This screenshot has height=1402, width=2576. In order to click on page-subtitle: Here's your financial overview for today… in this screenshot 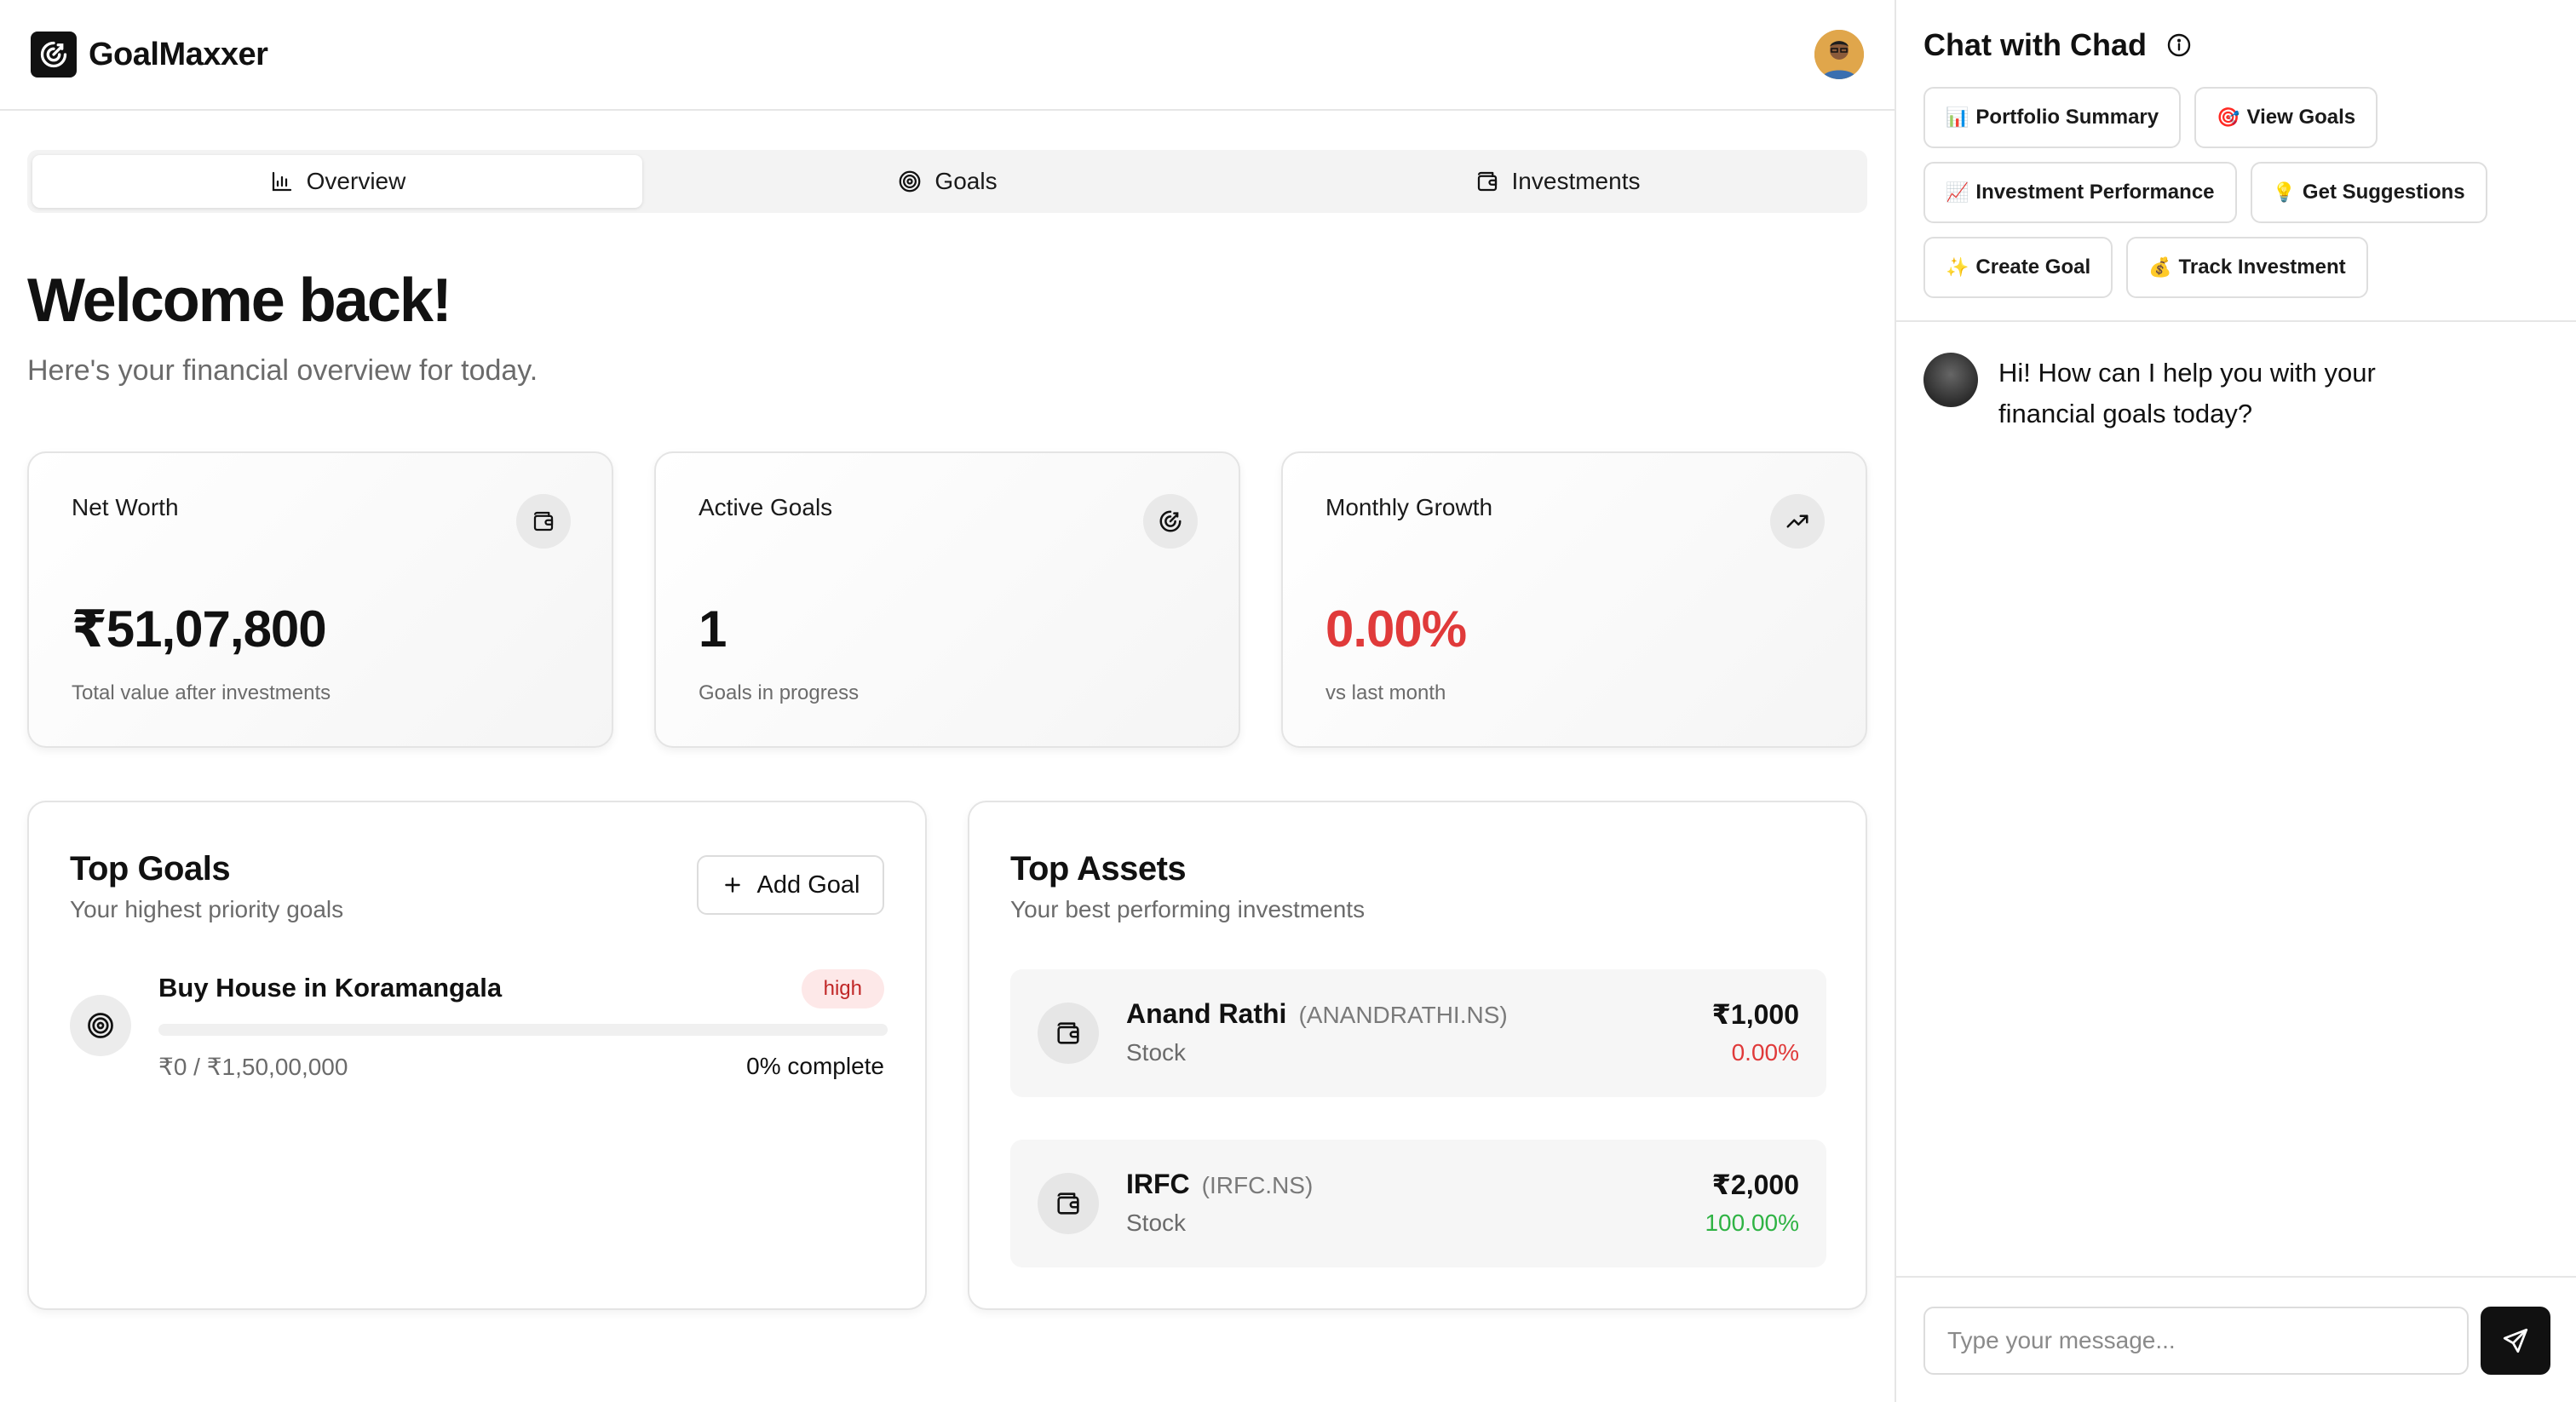, I will do `click(283, 370)`.